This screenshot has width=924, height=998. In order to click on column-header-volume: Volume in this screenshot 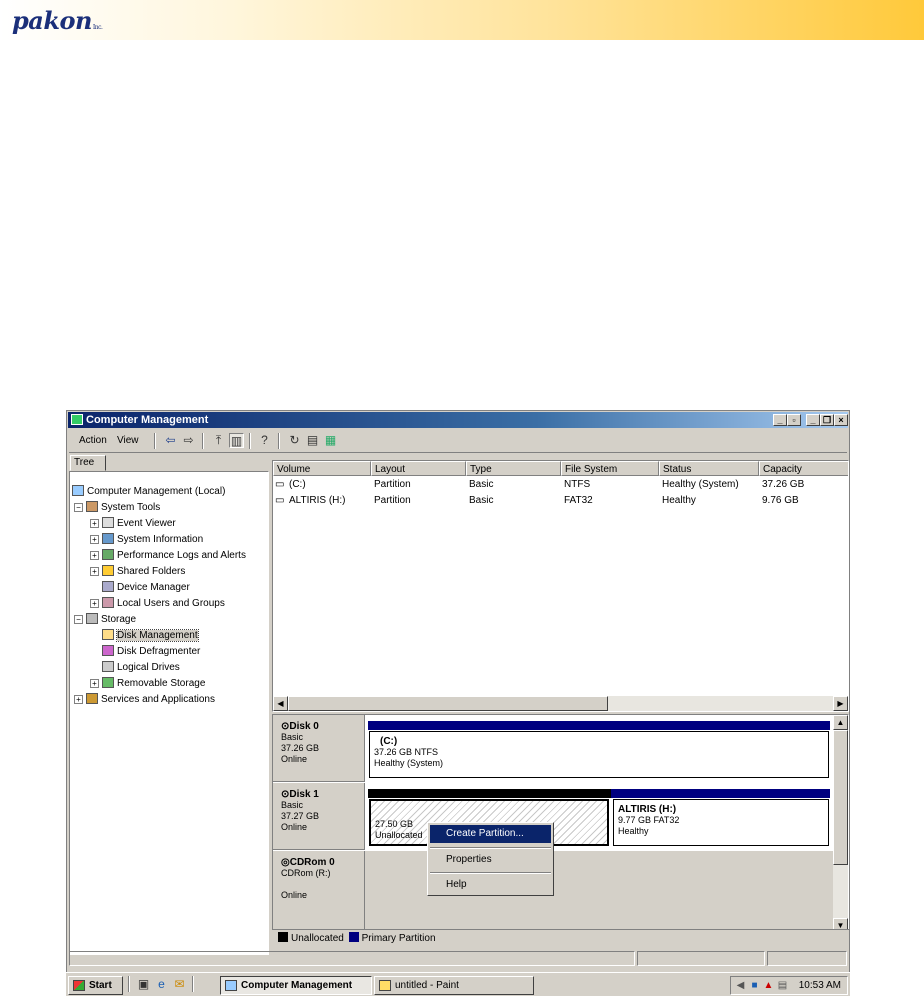, I will do `click(322, 468)`.